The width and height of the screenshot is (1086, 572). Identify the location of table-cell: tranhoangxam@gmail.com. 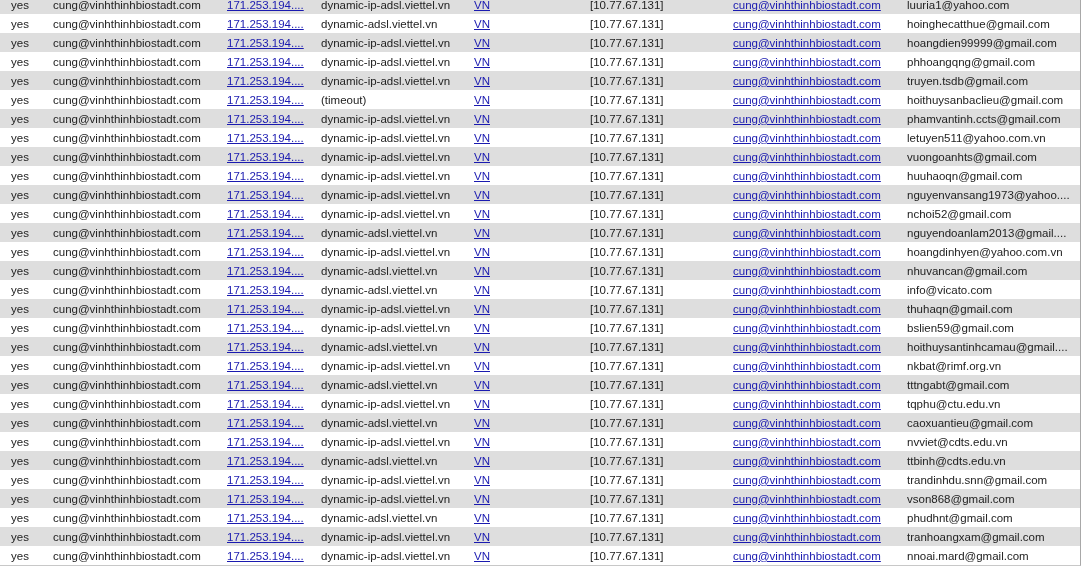
(976, 536).